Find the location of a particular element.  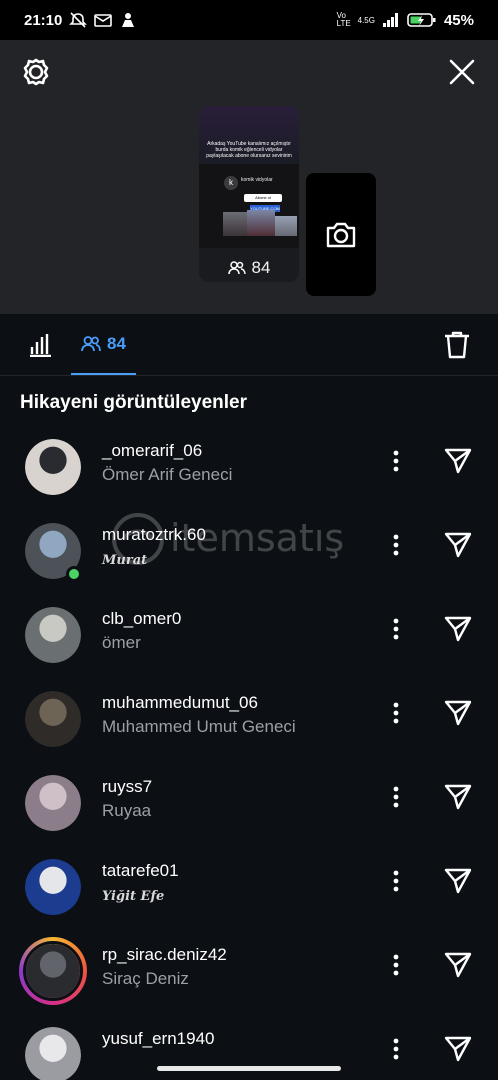

viewer-full-name: Yiğit Efe is located at coordinates (133, 896).